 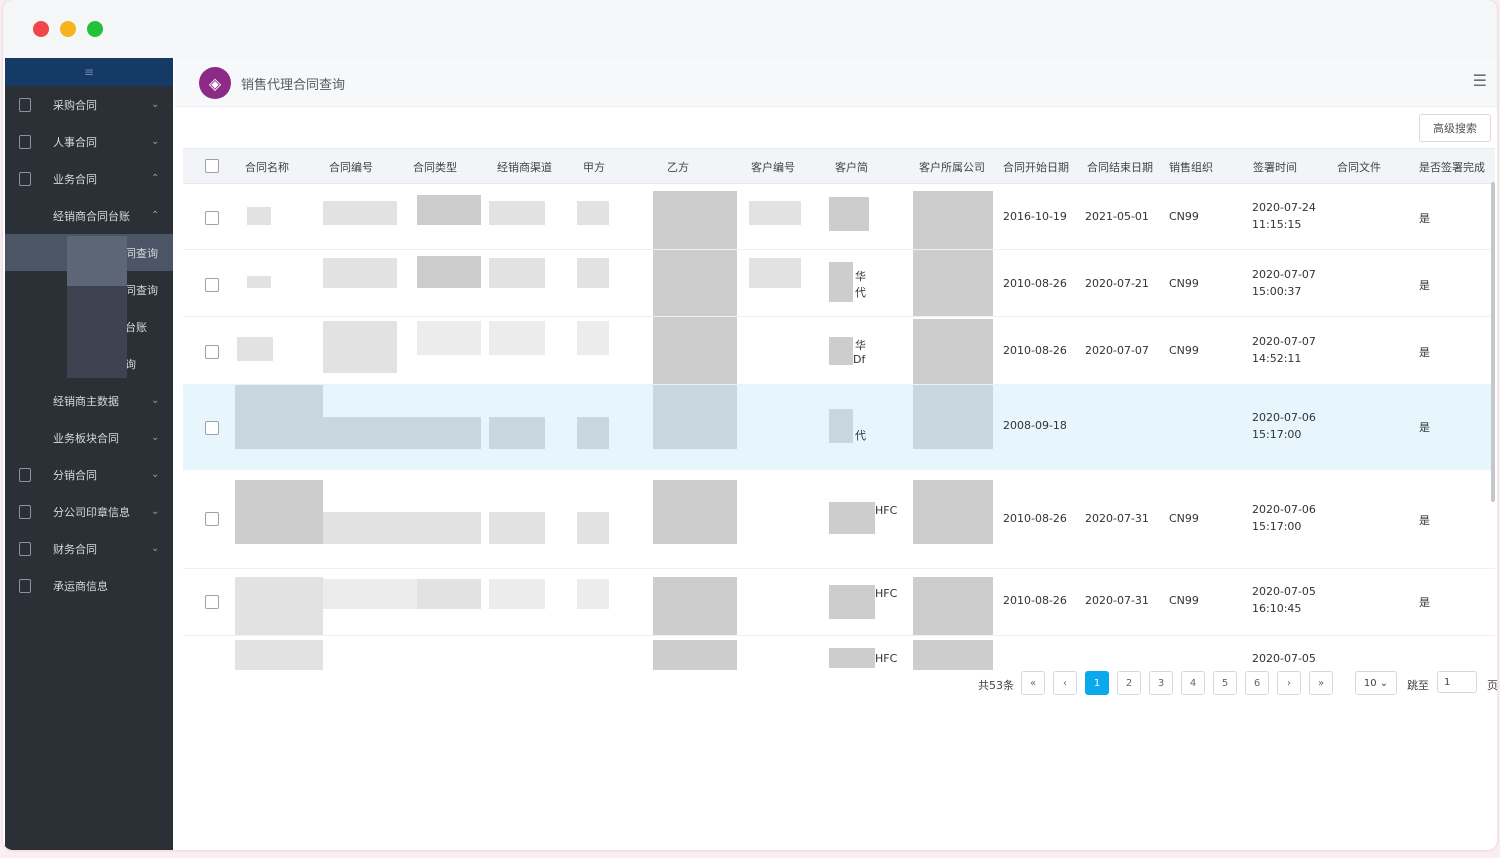 What do you see at coordinates (952, 167) in the screenshot?
I see `column-header: 客户所属公司` at bounding box center [952, 167].